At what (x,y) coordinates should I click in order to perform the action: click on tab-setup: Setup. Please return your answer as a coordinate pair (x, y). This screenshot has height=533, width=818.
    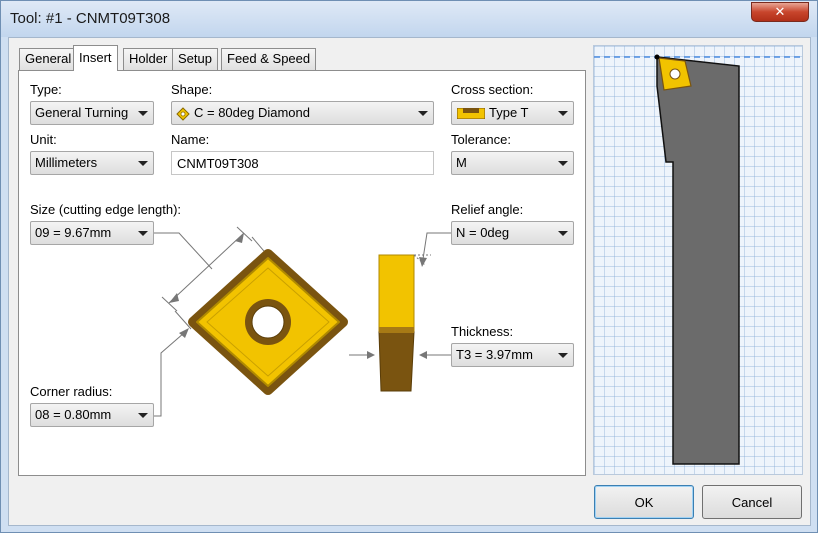
    Looking at the image, I should click on (195, 59).